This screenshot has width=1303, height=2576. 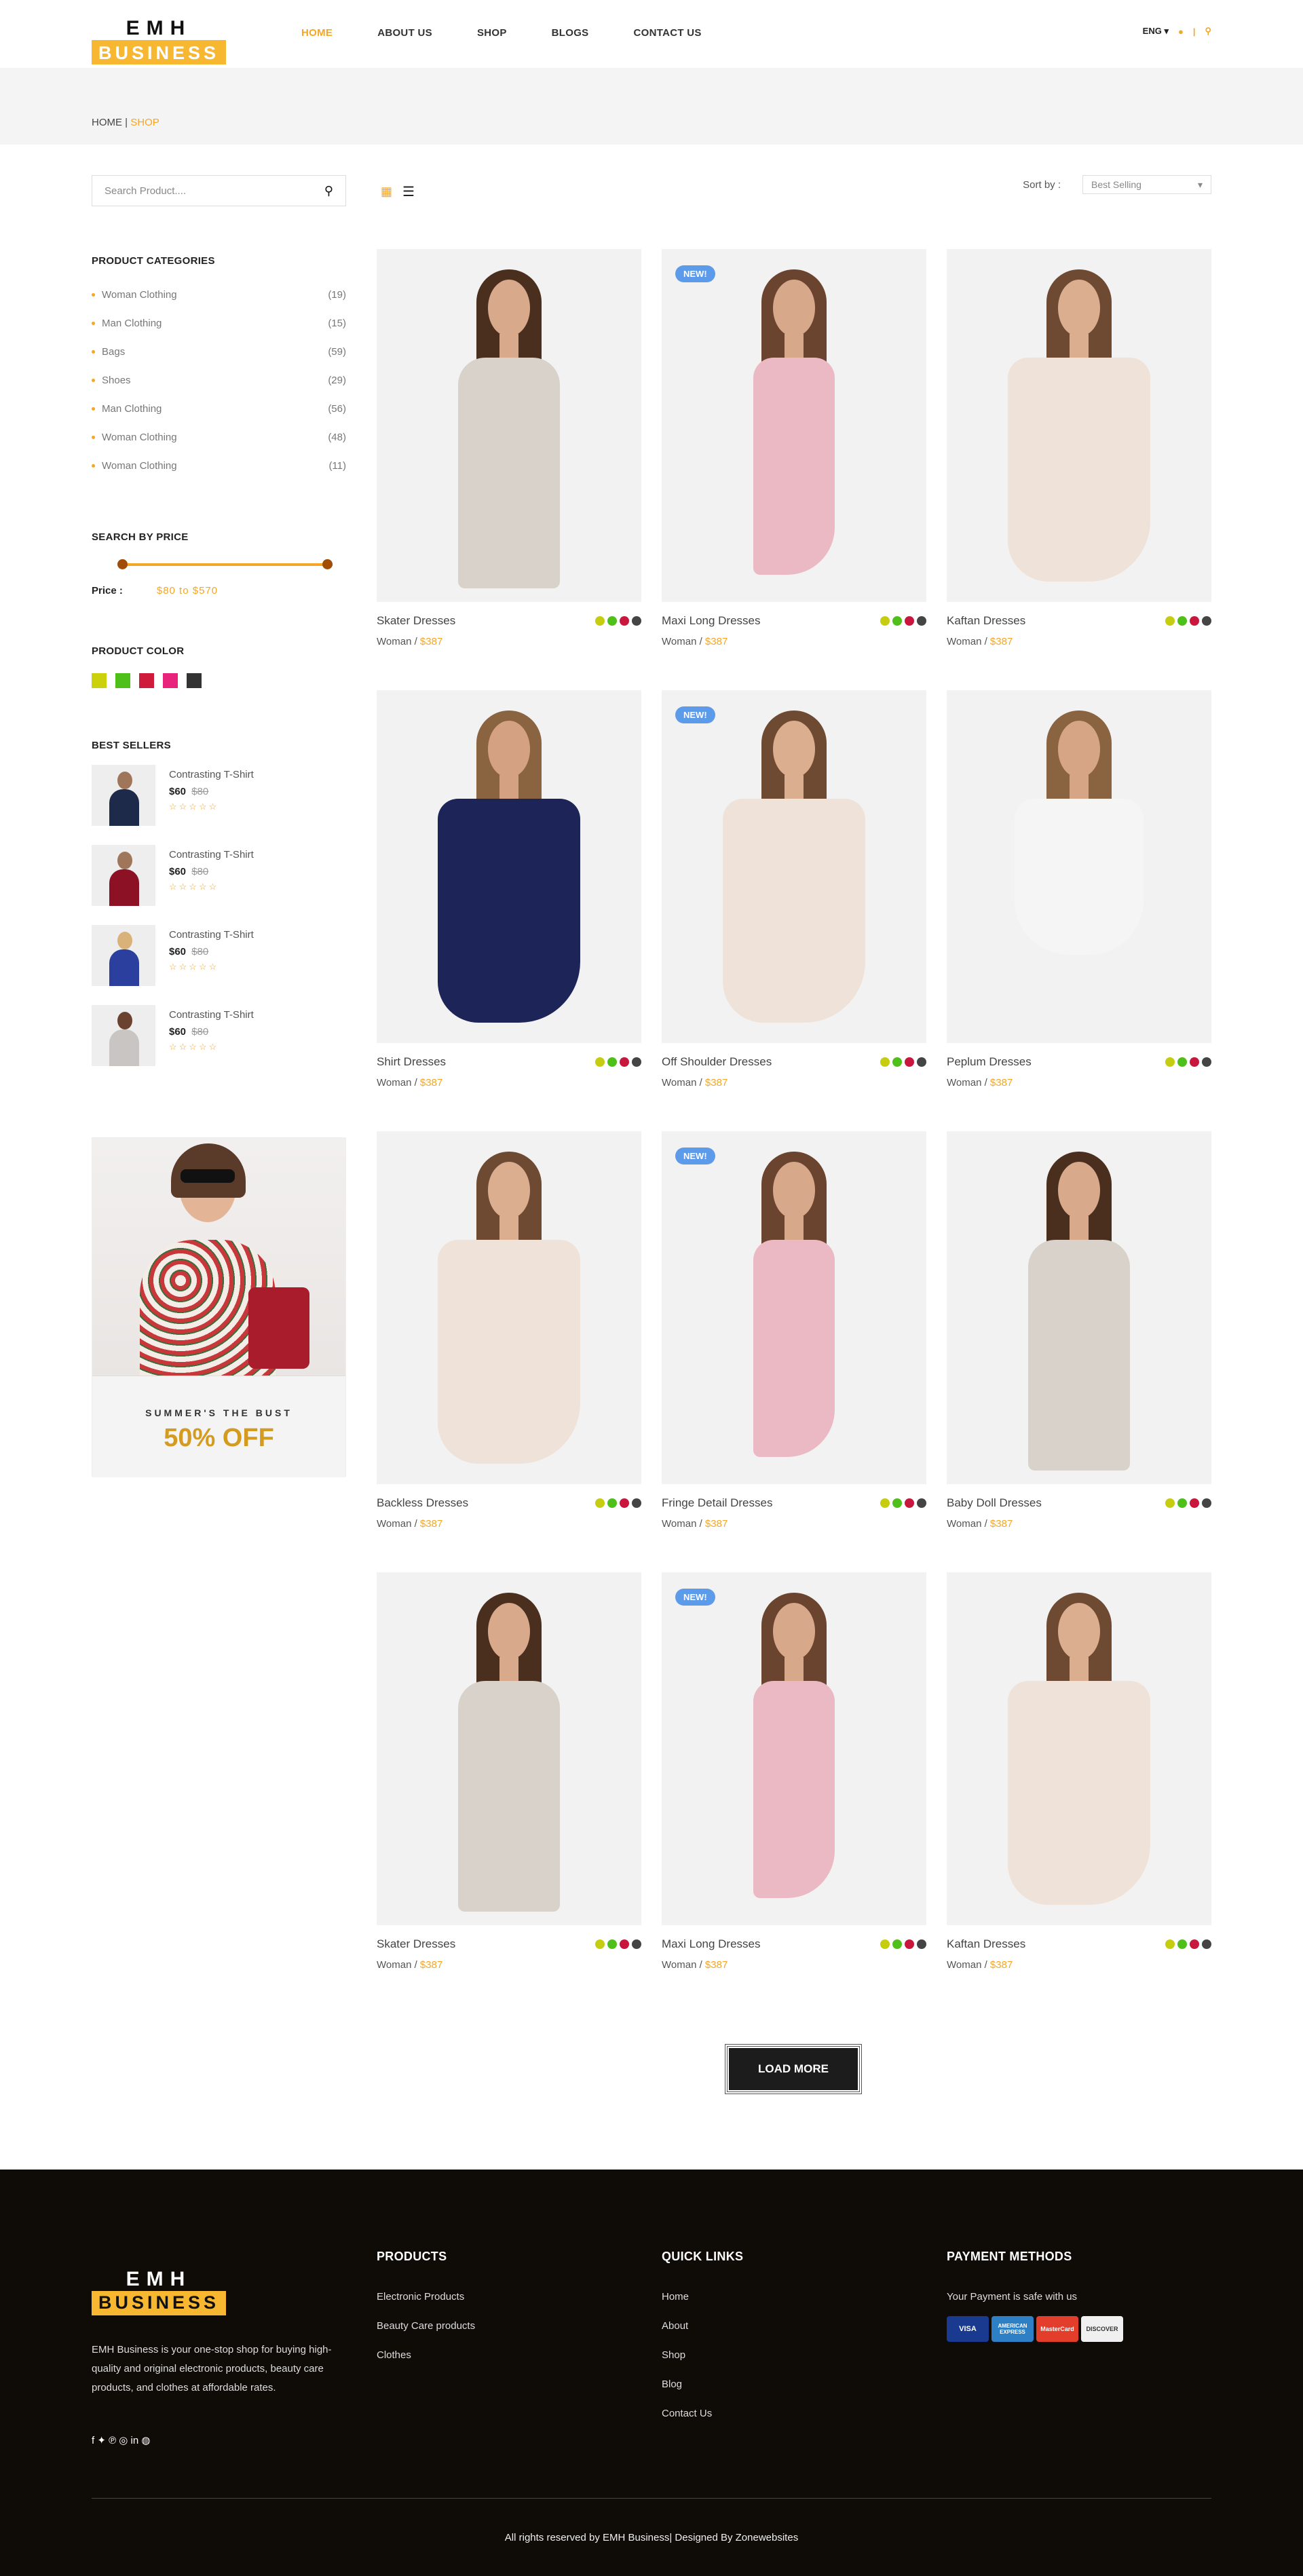 What do you see at coordinates (994, 1503) in the screenshot?
I see `product-name: Baby Doll Dresses` at bounding box center [994, 1503].